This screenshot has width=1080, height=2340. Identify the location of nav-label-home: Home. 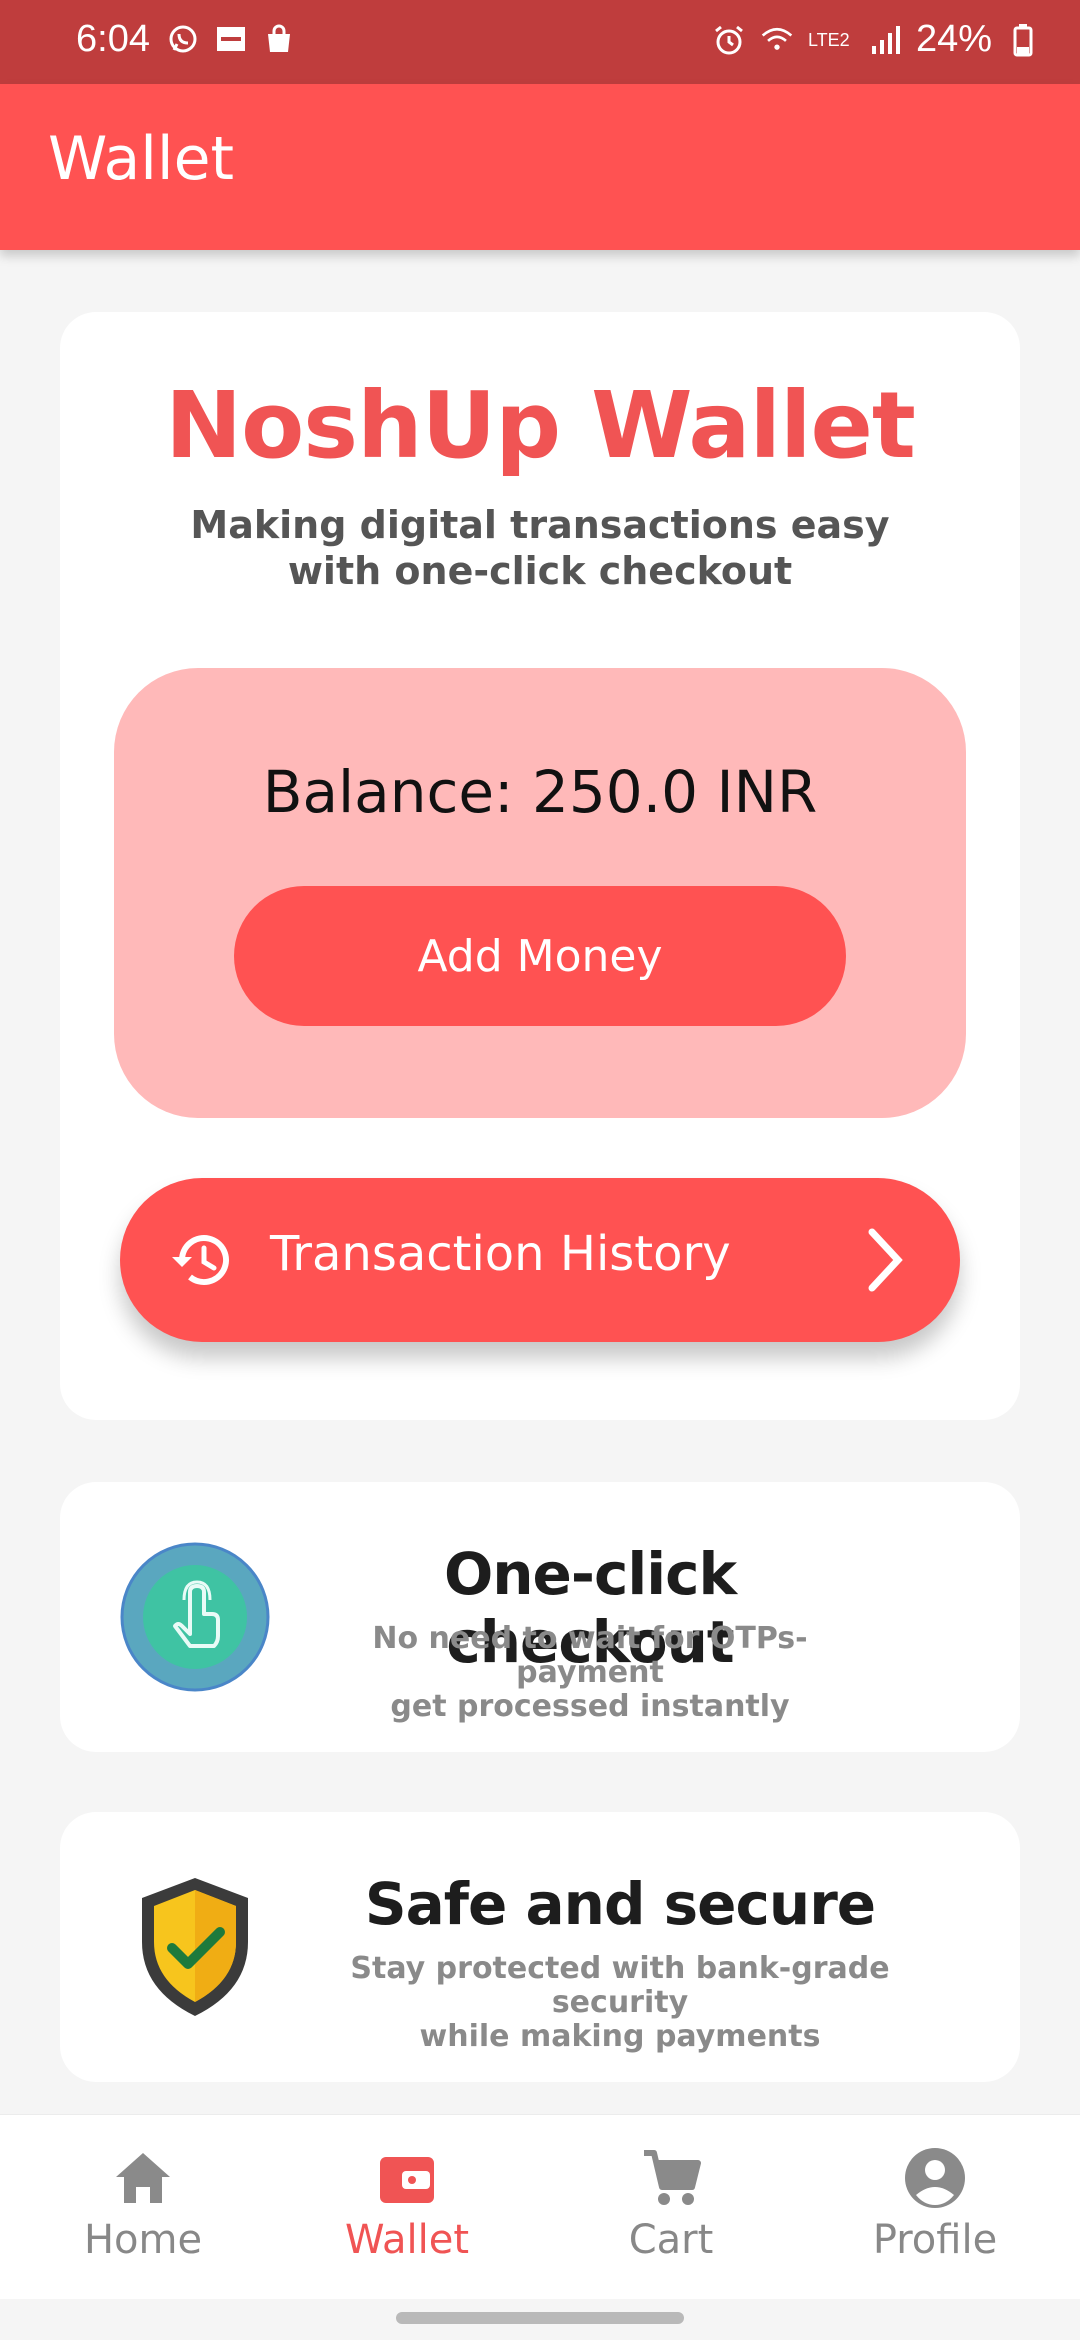
(143, 2240).